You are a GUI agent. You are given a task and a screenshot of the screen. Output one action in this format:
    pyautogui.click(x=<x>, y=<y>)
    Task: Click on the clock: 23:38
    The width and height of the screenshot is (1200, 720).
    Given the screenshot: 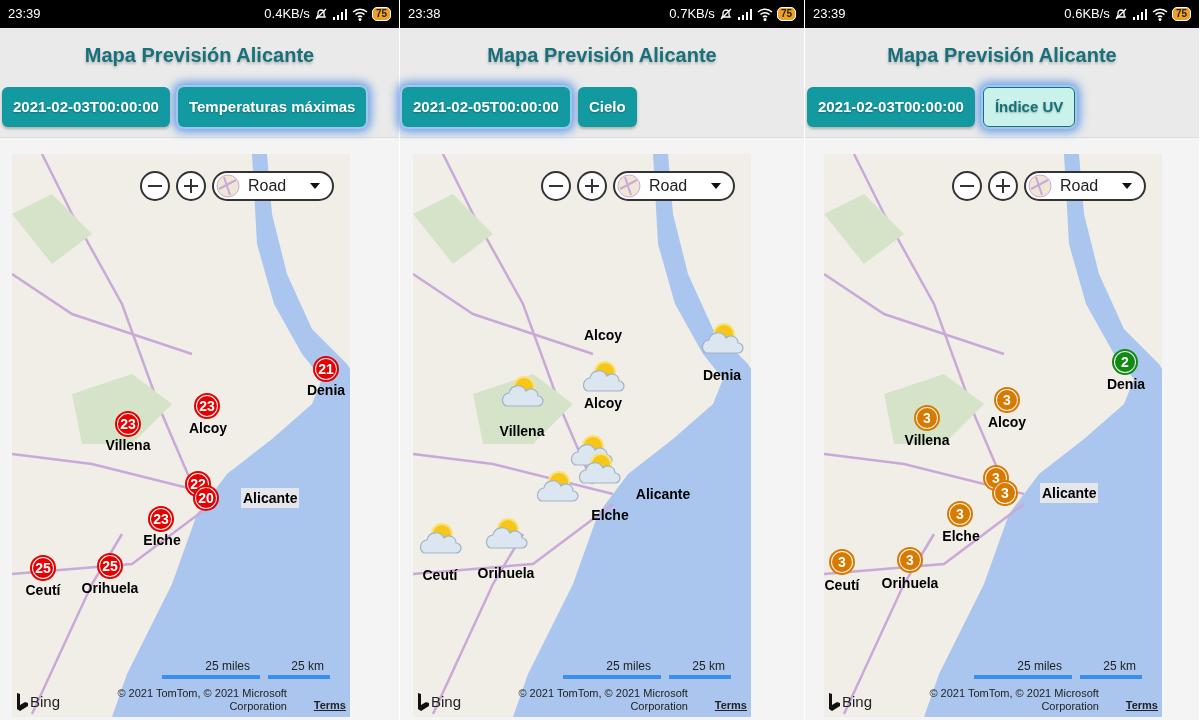 What is the action you would take?
    pyautogui.click(x=424, y=14)
    